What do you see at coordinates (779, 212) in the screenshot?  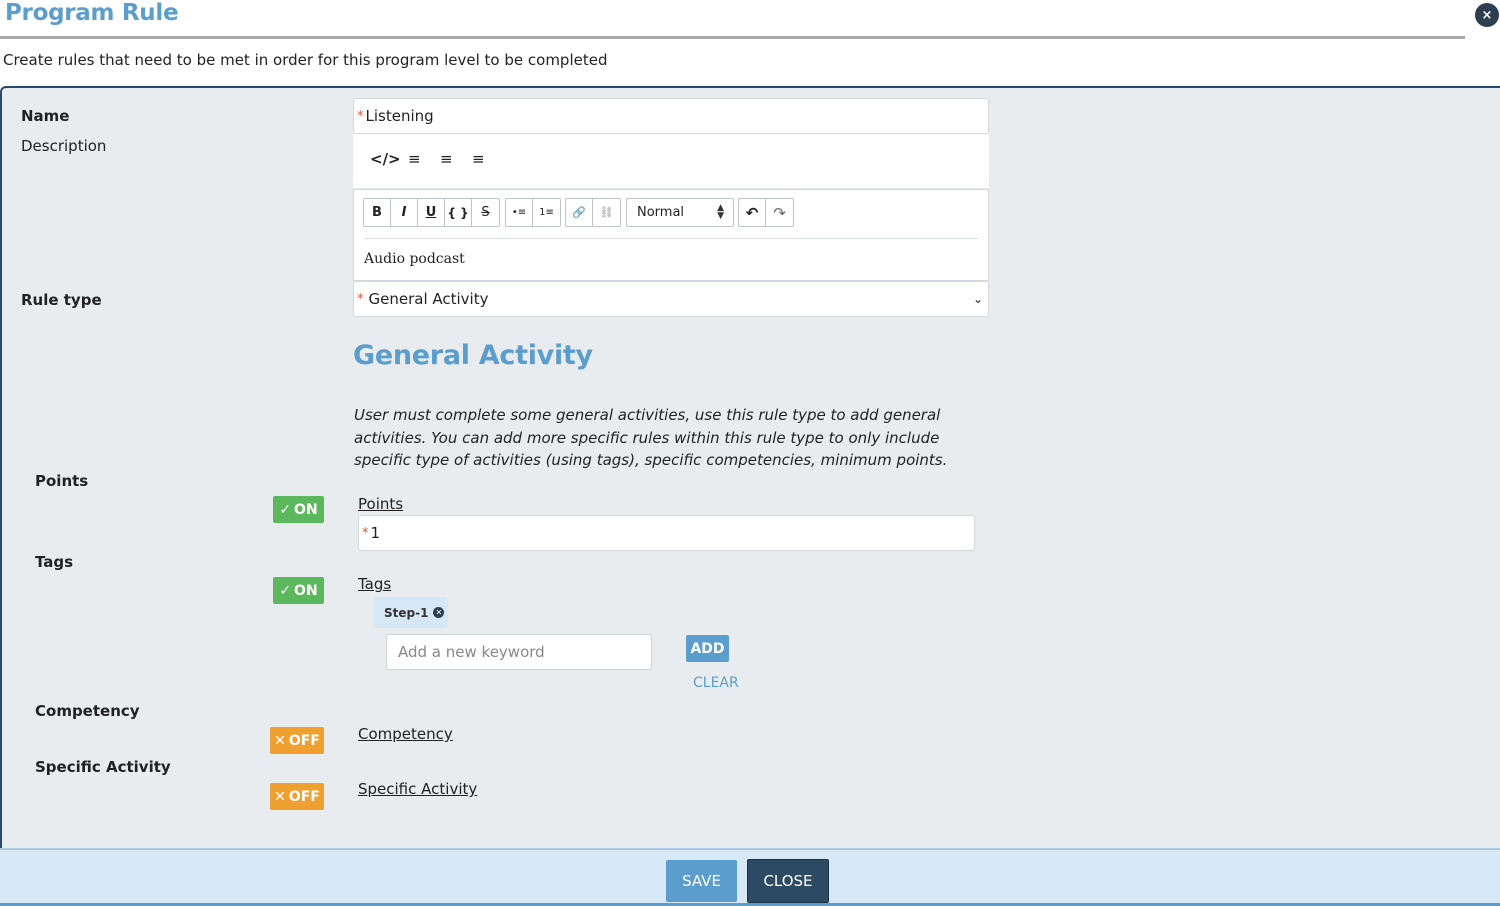 I see `redo-icon: ↷` at bounding box center [779, 212].